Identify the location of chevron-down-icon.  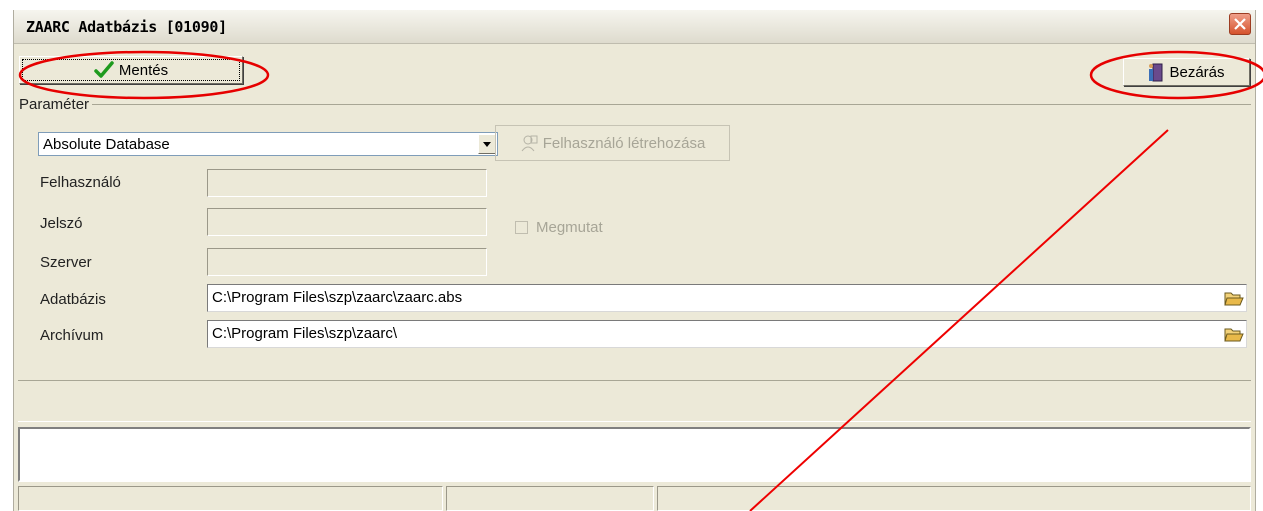
(487, 144).